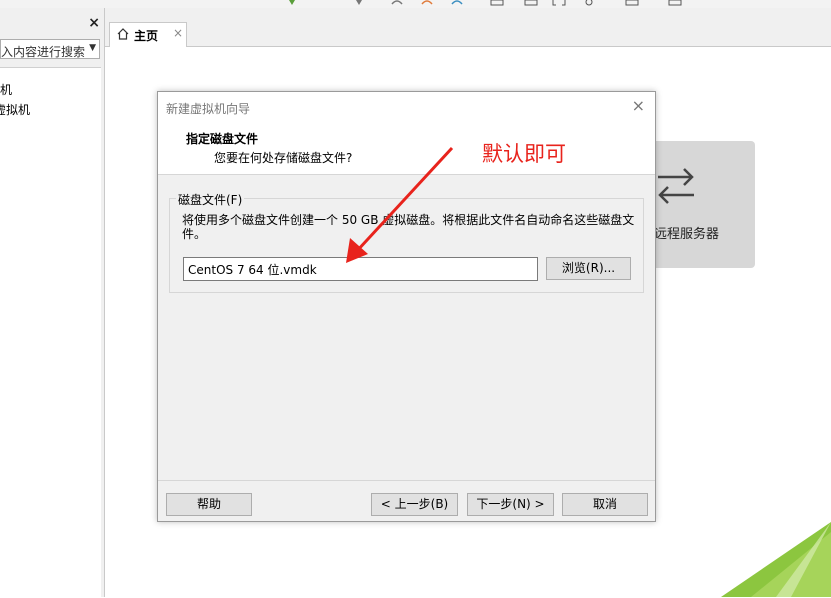  What do you see at coordinates (605, 504) in the screenshot?
I see `cancel-button: 取消` at bounding box center [605, 504].